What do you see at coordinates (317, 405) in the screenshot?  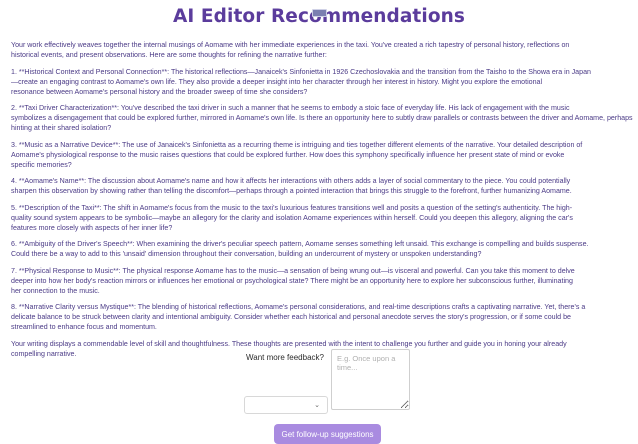 I see `chevron-down-icon: ⌄` at bounding box center [317, 405].